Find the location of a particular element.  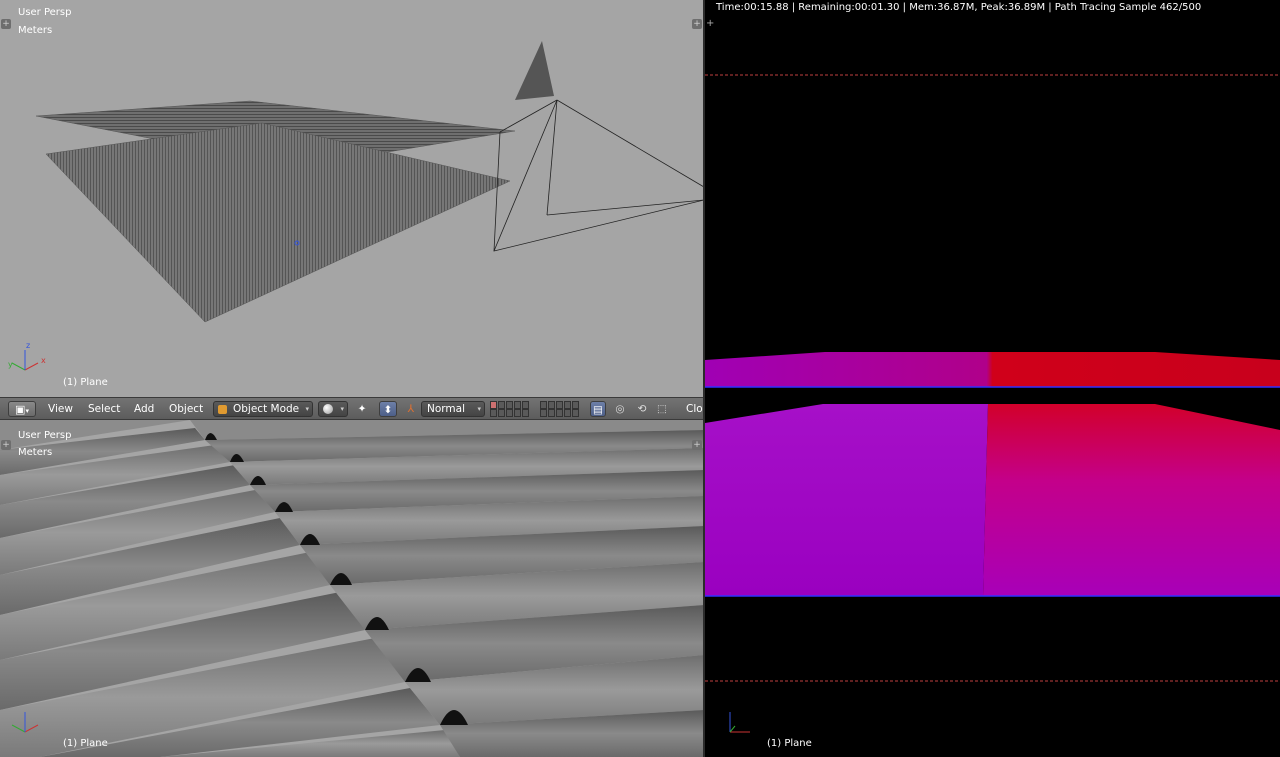

render-top-plane is located at coordinates (992, 369).